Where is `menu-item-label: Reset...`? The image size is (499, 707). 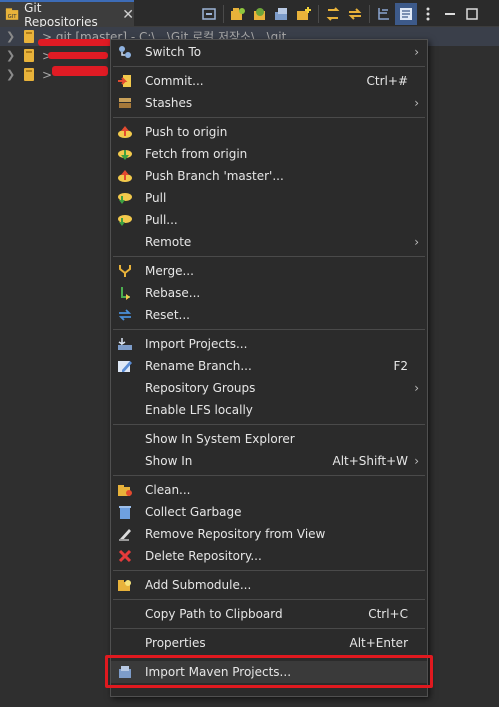
menu-item-label: Reset... is located at coordinates (167, 315).